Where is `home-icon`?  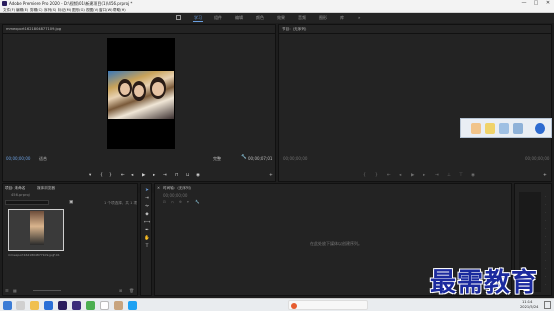 home-icon is located at coordinates (178, 17).